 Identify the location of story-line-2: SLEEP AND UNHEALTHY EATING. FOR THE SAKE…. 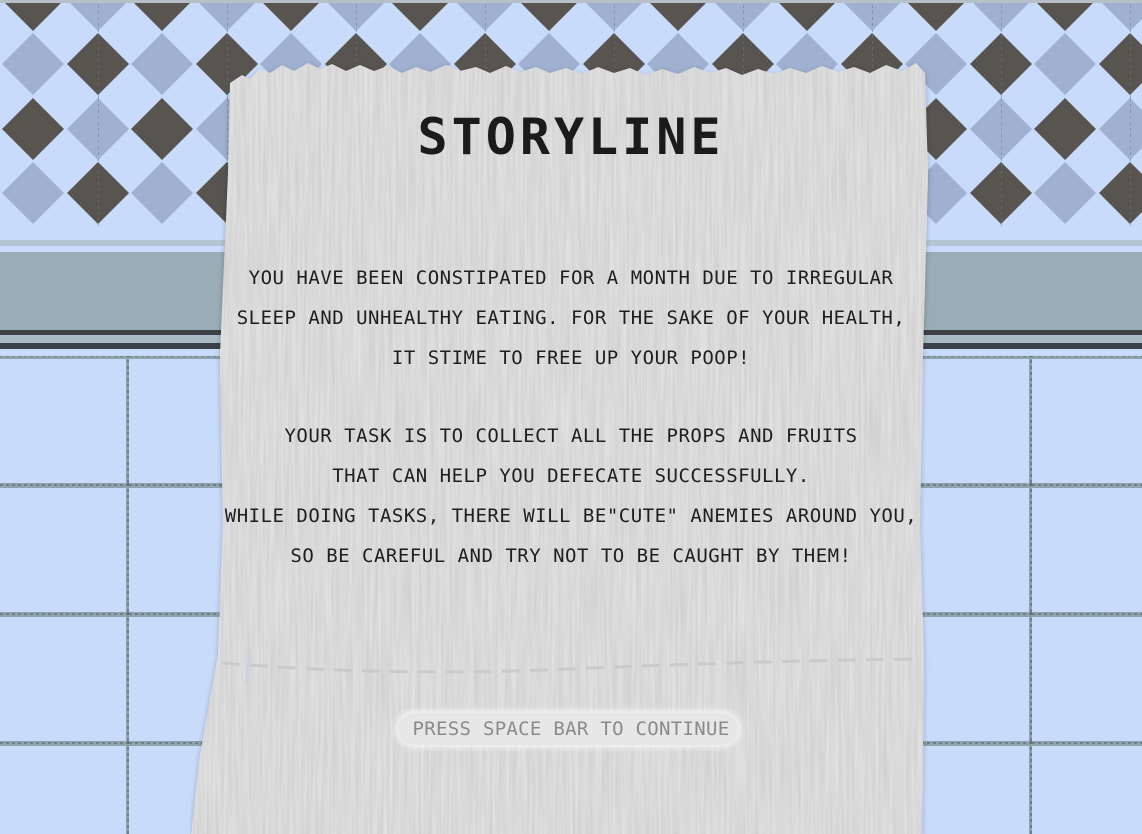
(571, 318).